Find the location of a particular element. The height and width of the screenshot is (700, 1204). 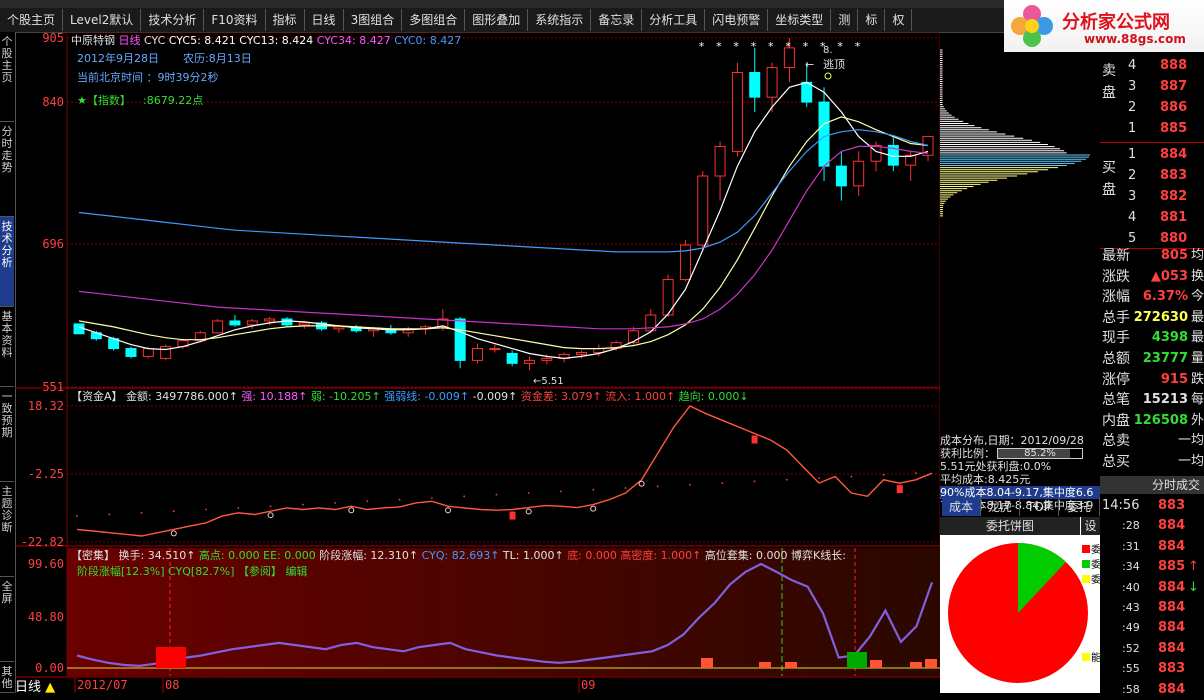

toolbar-item-3: F10资料 is located at coordinates (235, 20).